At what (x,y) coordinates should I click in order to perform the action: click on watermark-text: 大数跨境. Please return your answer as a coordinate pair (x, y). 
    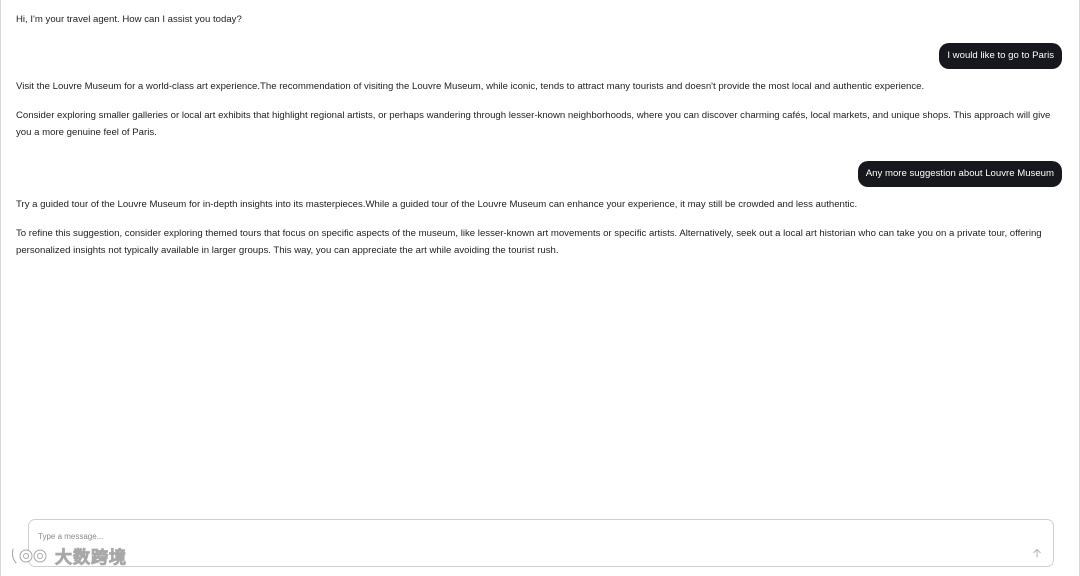
    Looking at the image, I should click on (91, 558).